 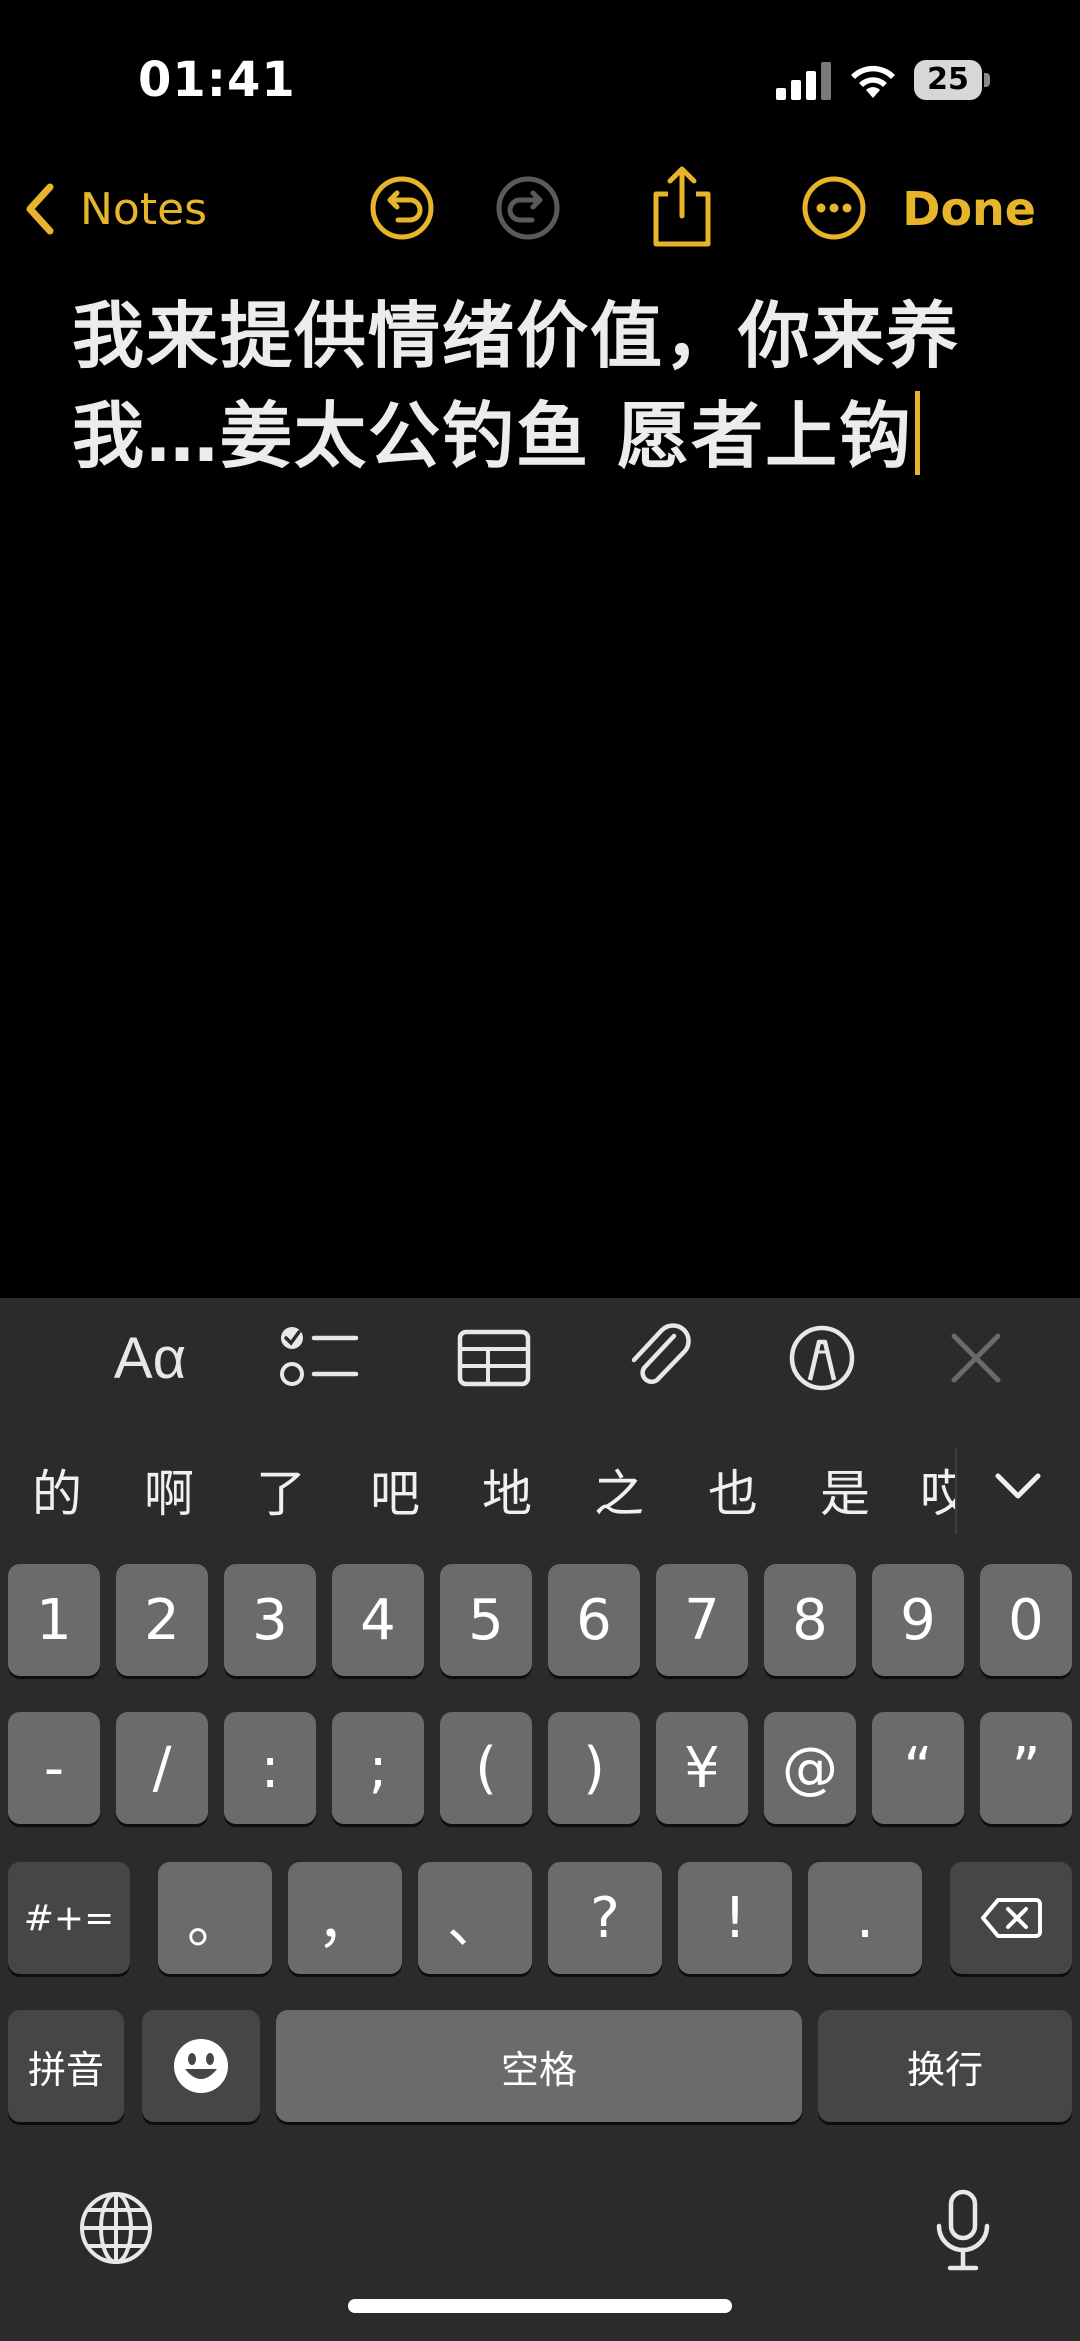 I want to click on key-yen: ¥, so click(x=702, y=1768).